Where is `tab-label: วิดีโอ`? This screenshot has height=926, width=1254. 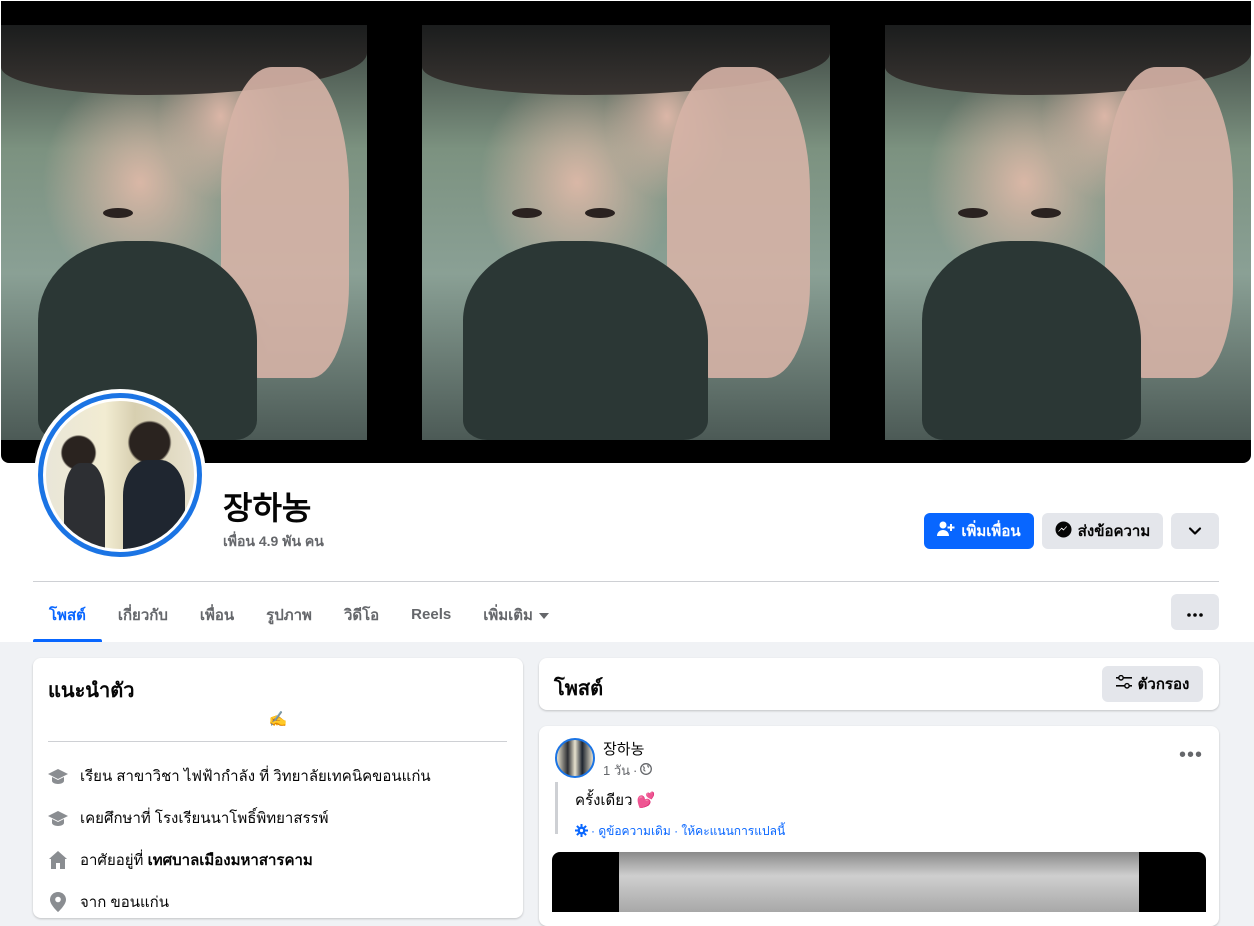
tab-label: วิดีโอ is located at coordinates (361, 615).